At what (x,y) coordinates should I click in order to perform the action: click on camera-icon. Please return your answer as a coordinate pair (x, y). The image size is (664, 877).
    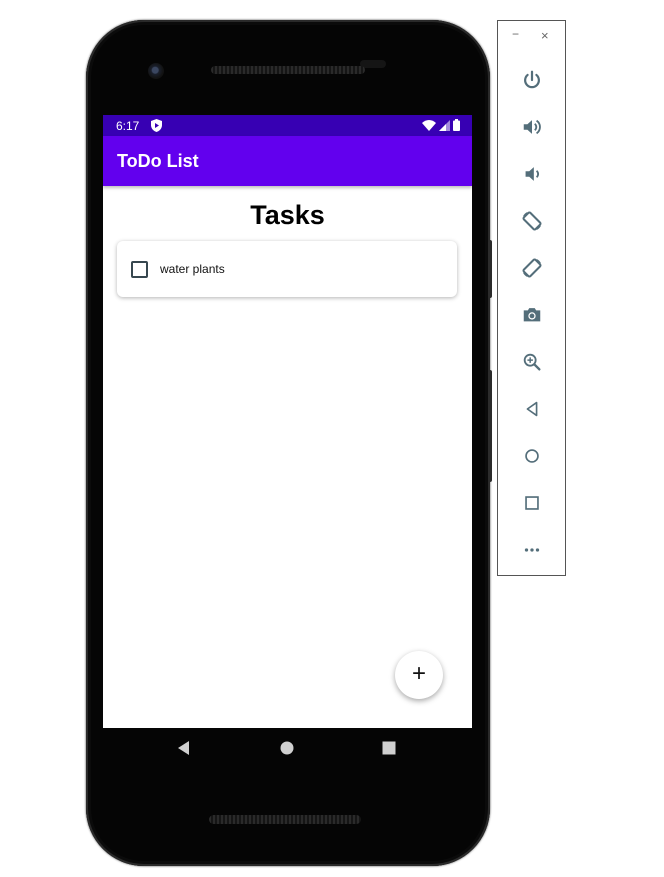
    Looking at the image, I should click on (532, 315).